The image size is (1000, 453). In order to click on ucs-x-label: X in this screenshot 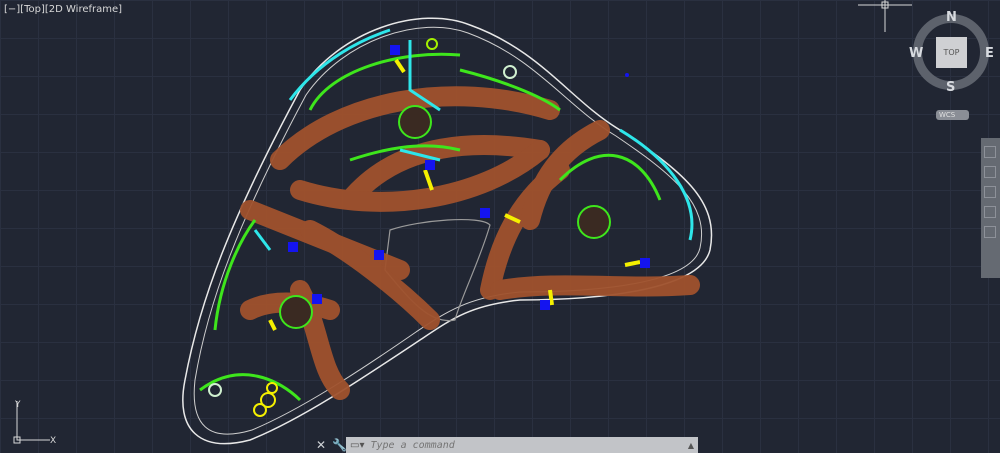, I will do `click(53, 441)`.